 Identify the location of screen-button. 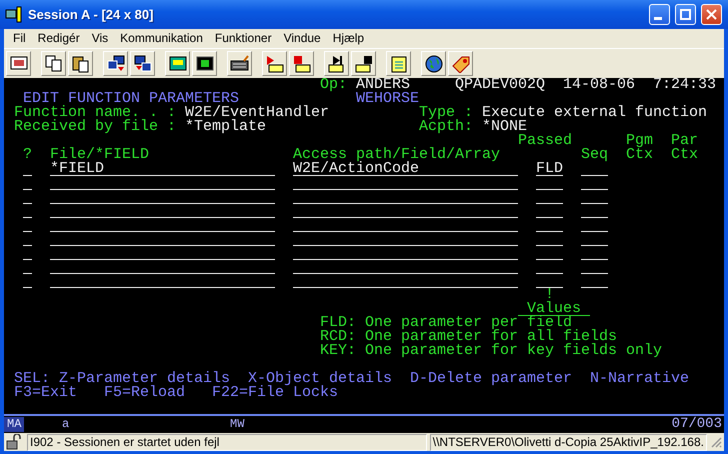
(204, 63).